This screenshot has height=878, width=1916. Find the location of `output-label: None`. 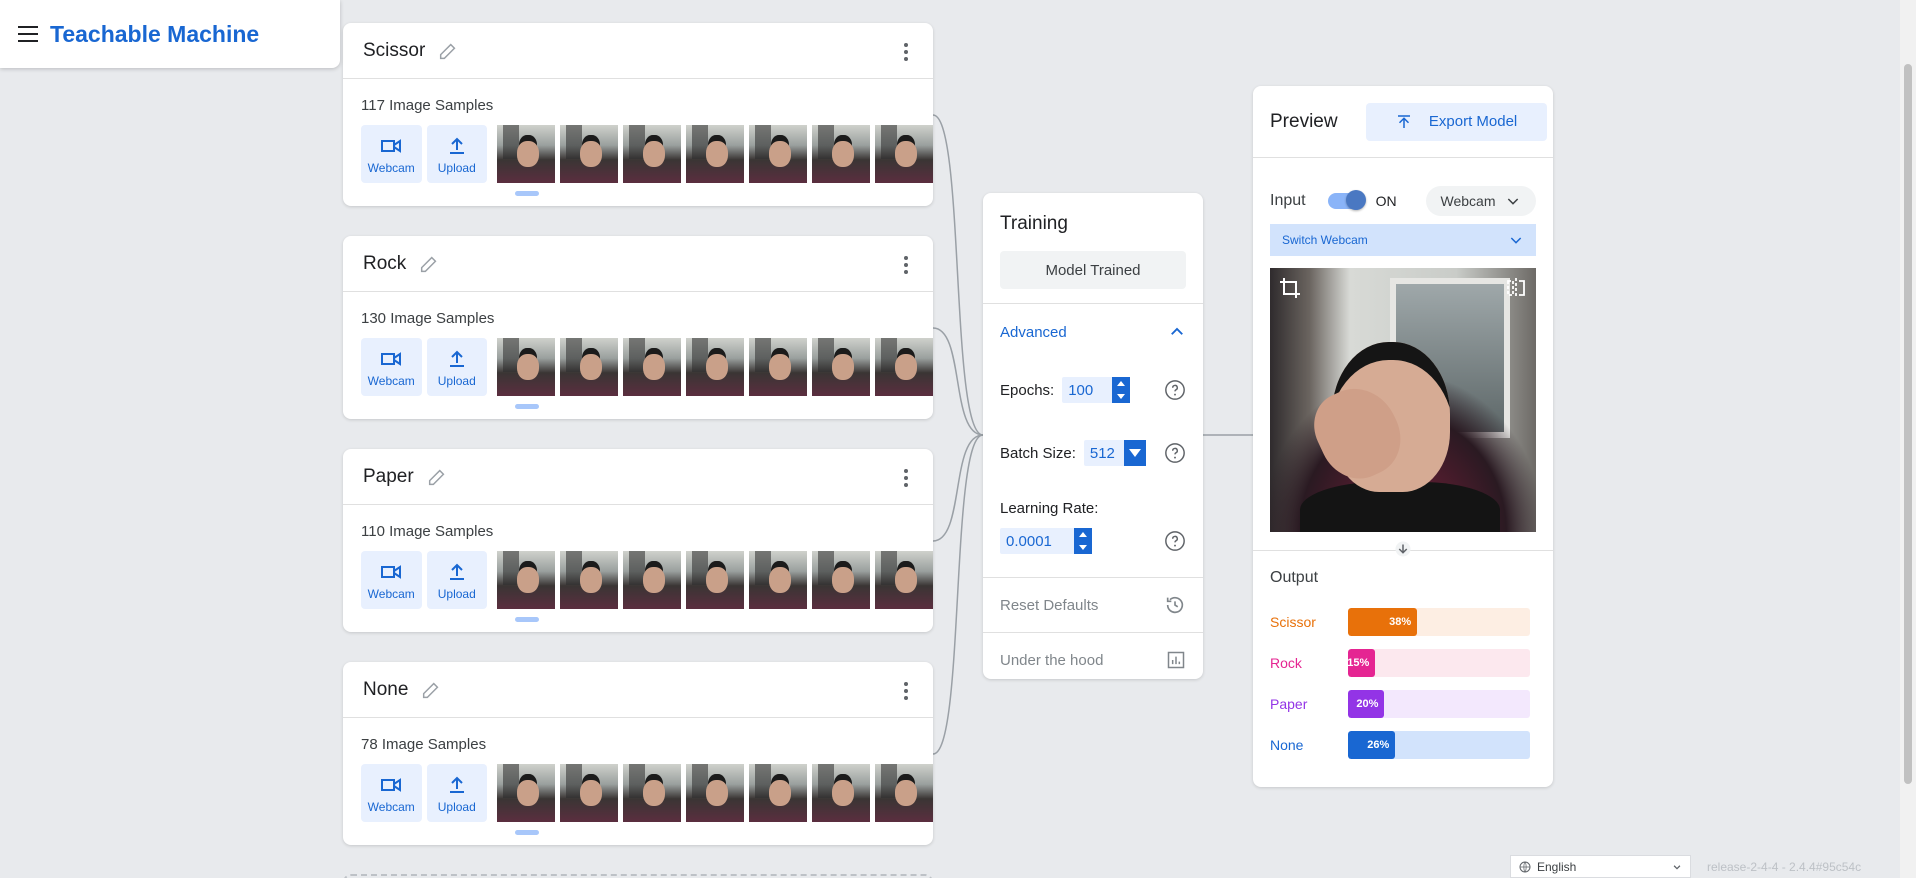

output-label: None is located at coordinates (1287, 744).